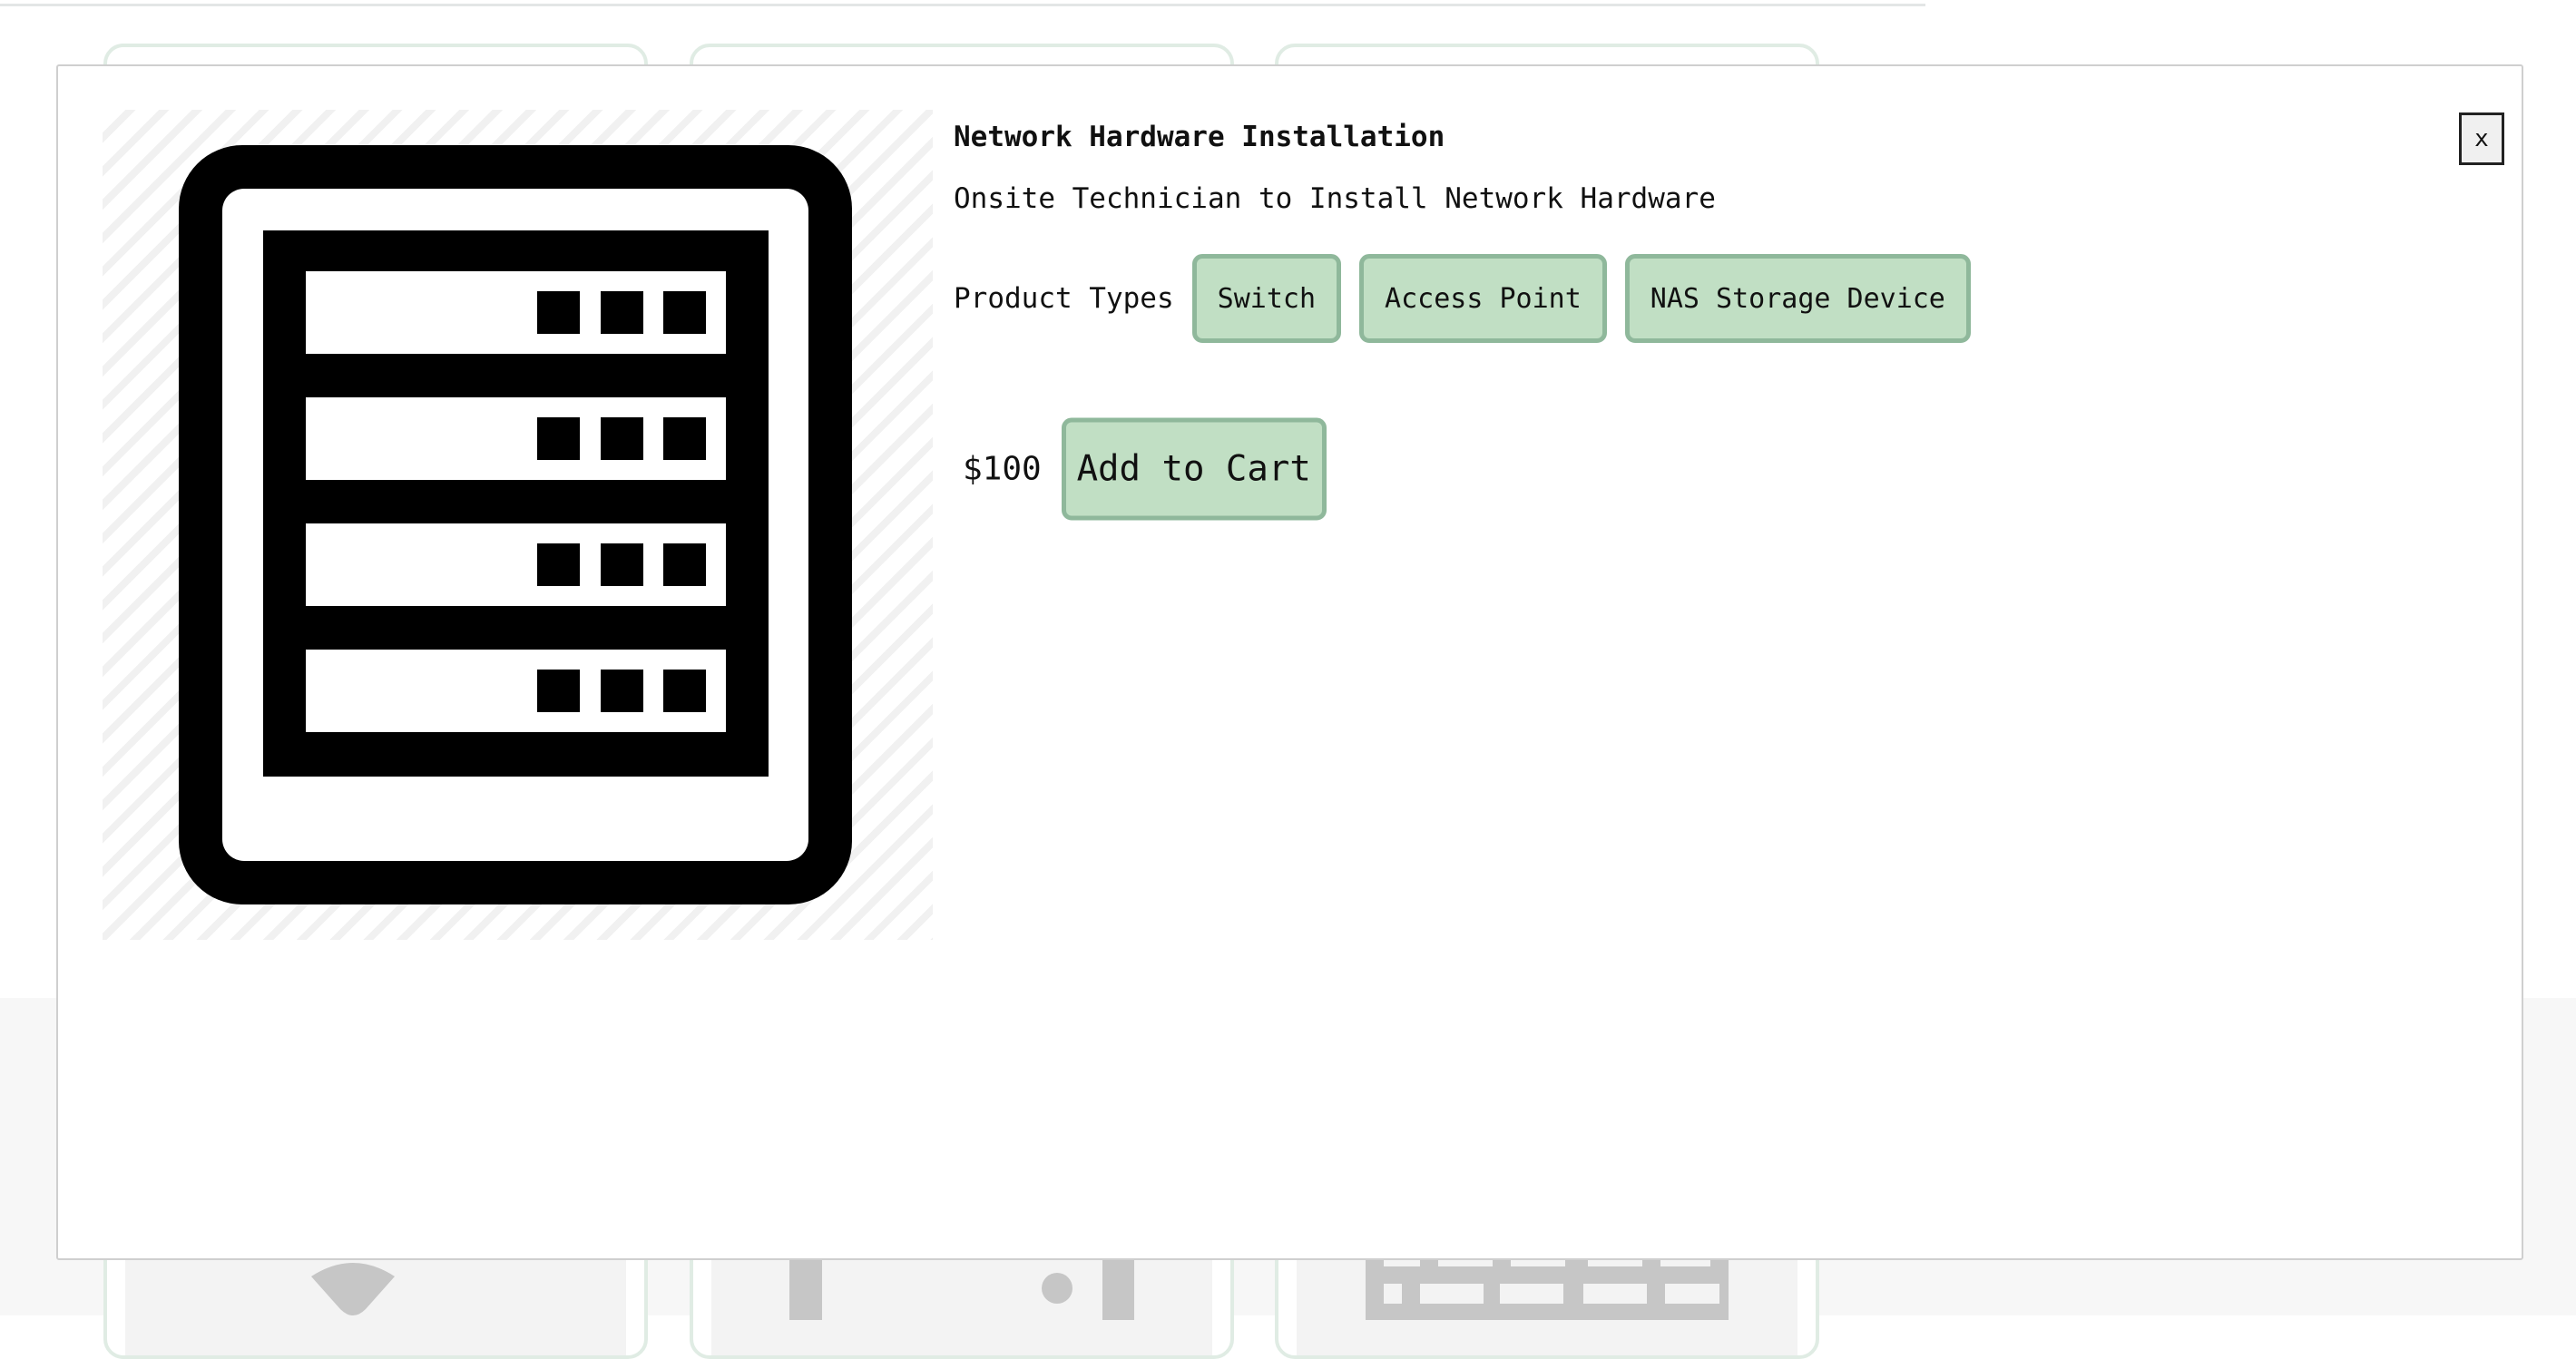 The height and width of the screenshot is (1359, 2576). Describe the element at coordinates (961, 1288) in the screenshot. I see `network-switch-icon` at that location.